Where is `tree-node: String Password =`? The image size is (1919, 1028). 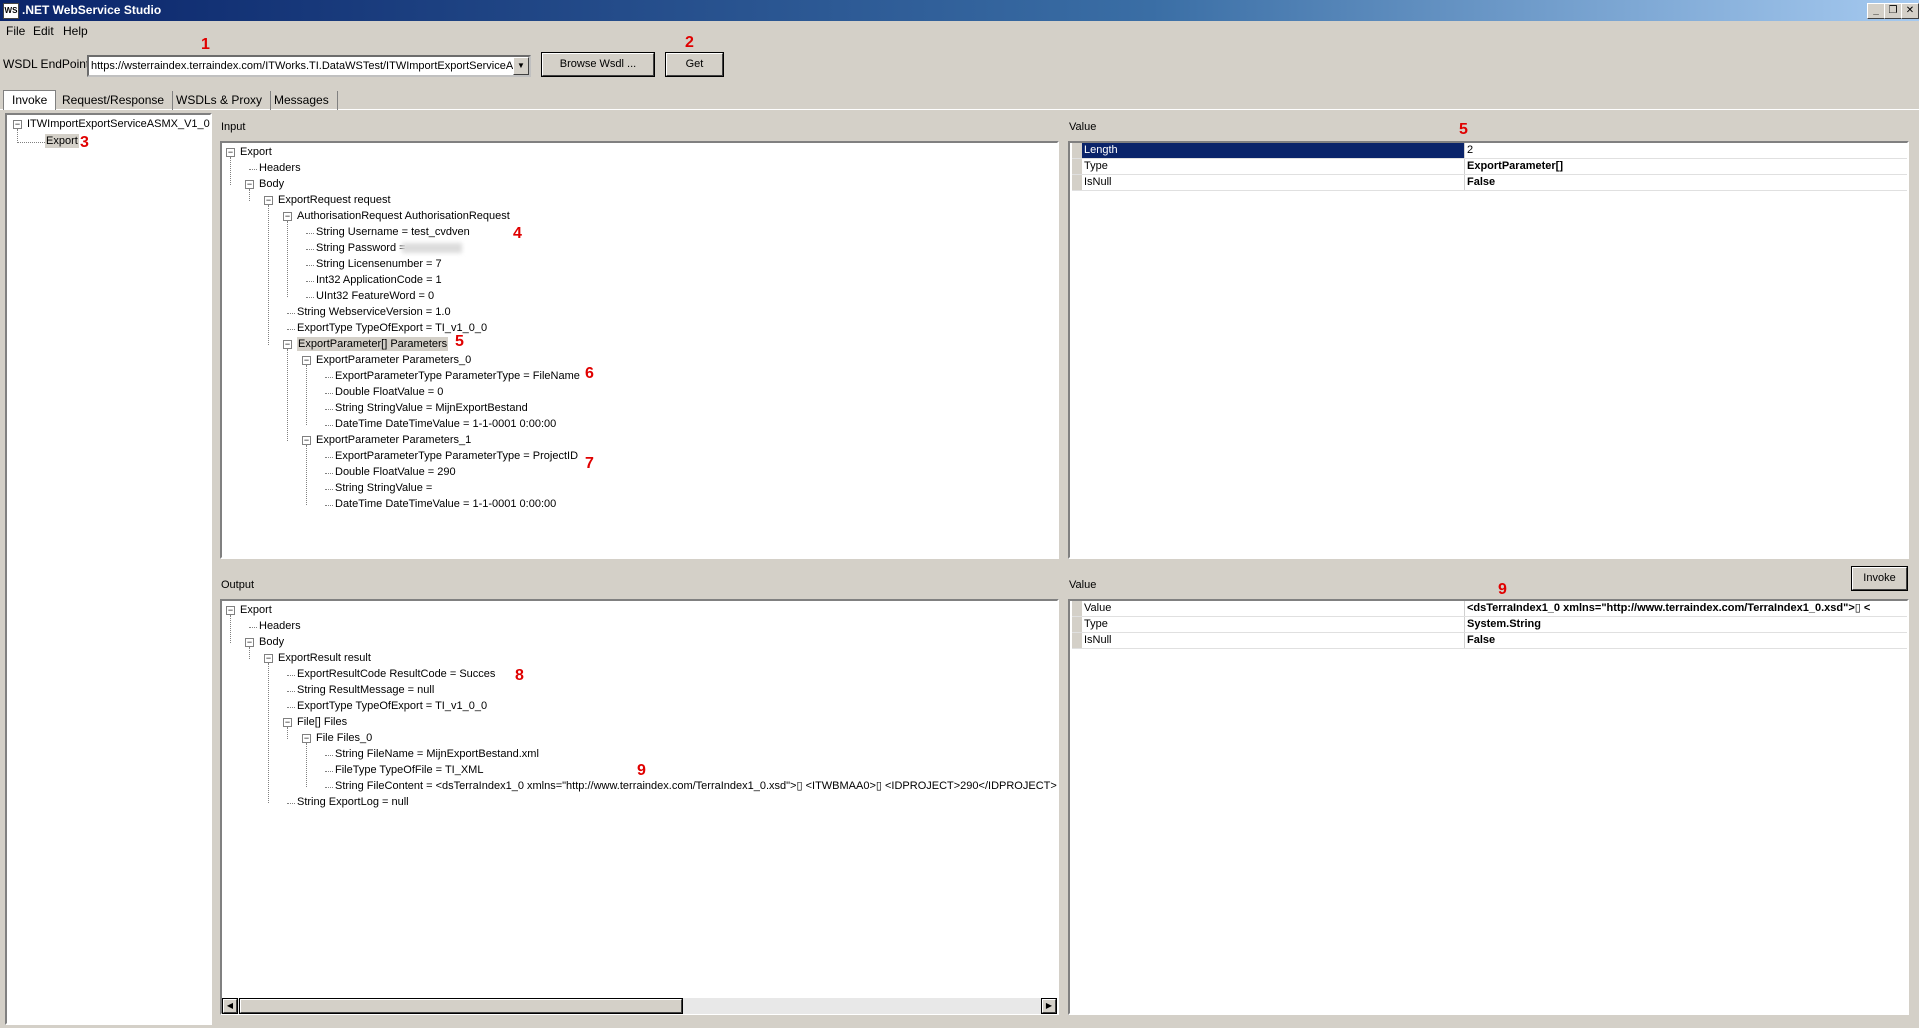 tree-node: String Password = is located at coordinates (361, 248).